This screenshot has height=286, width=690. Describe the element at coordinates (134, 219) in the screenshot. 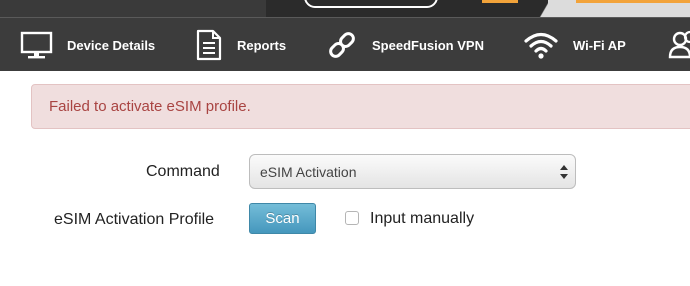

I see `esim-activation-profile-label: eSIM Activation Profile` at that location.